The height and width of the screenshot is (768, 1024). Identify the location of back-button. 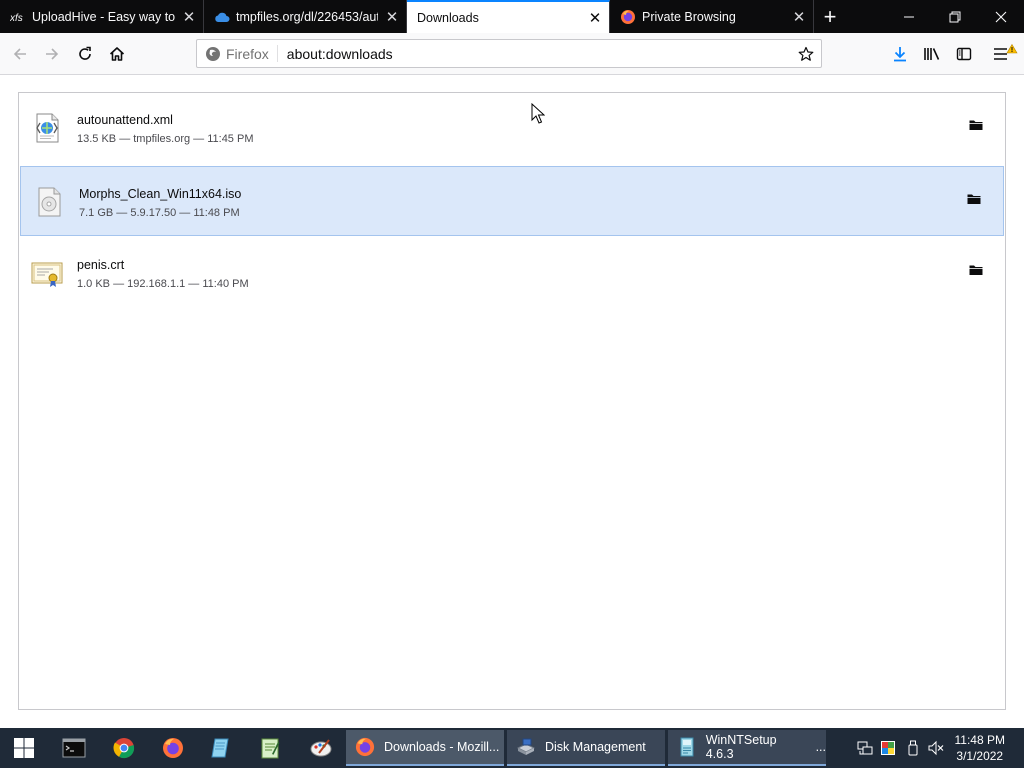
(20, 54).